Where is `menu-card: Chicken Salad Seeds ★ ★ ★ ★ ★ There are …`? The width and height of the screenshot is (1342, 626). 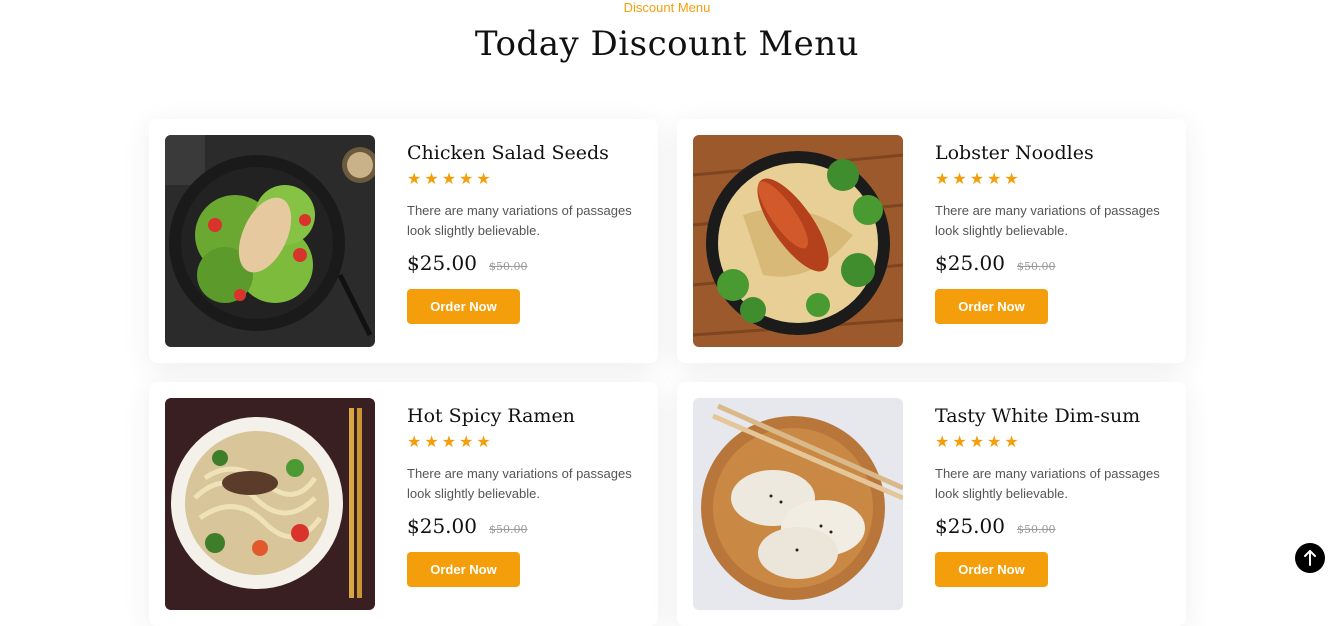 menu-card: Chicken Salad Seeds ★ ★ ★ ★ ★ There are … is located at coordinates (403, 241).